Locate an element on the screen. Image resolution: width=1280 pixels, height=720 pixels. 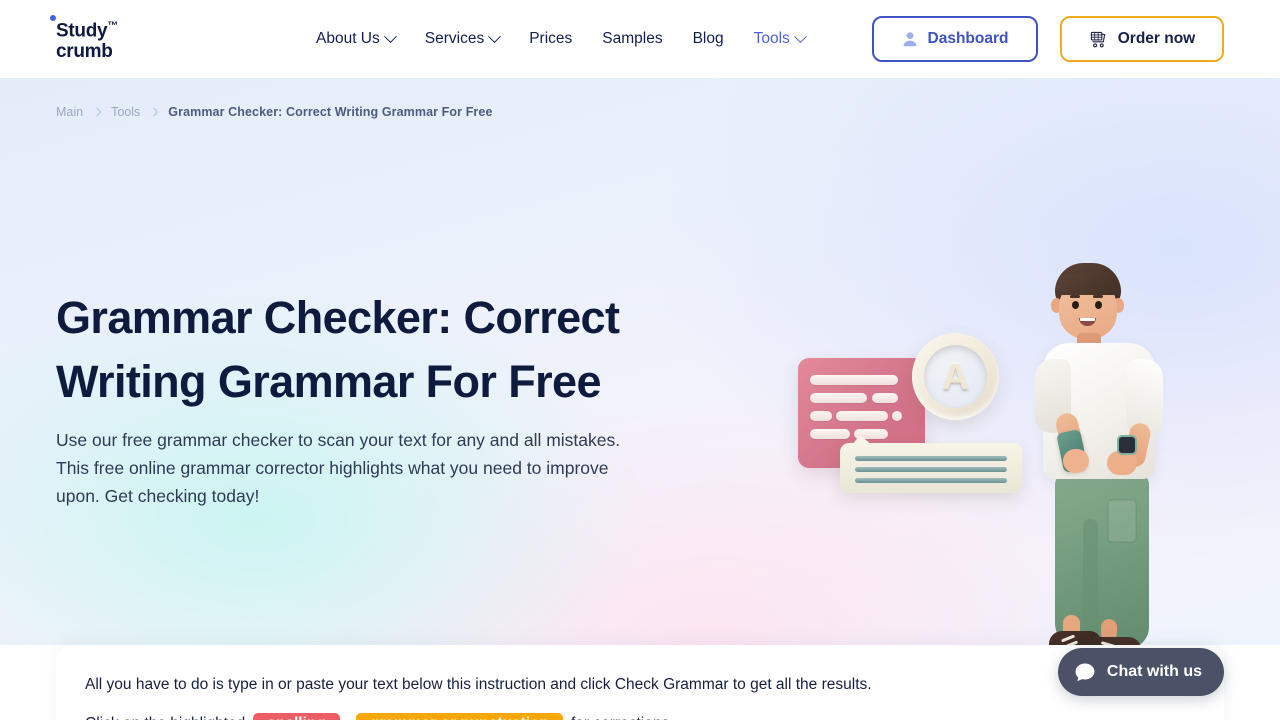
breadcrumb-item-tools: Tools is located at coordinates (125, 112).